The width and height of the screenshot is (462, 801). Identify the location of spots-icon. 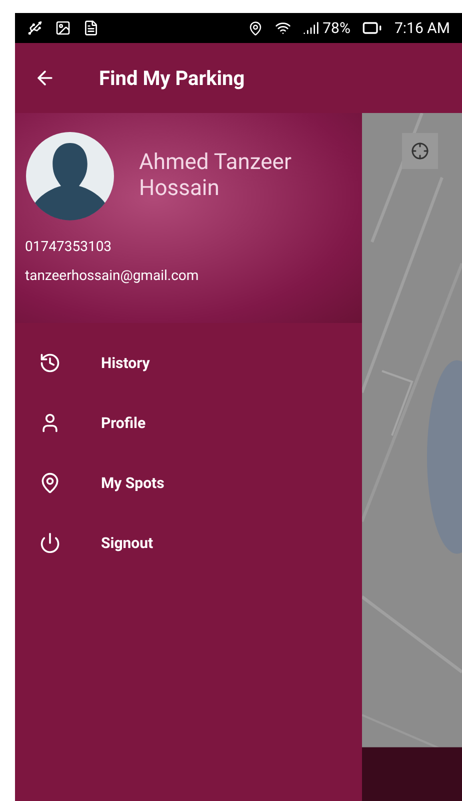
(50, 483).